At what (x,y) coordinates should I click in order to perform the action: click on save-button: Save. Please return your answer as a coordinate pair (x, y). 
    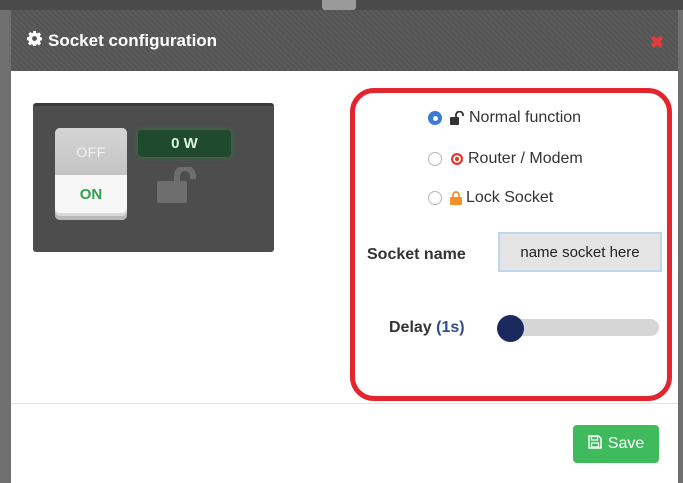
    Looking at the image, I should click on (616, 444).